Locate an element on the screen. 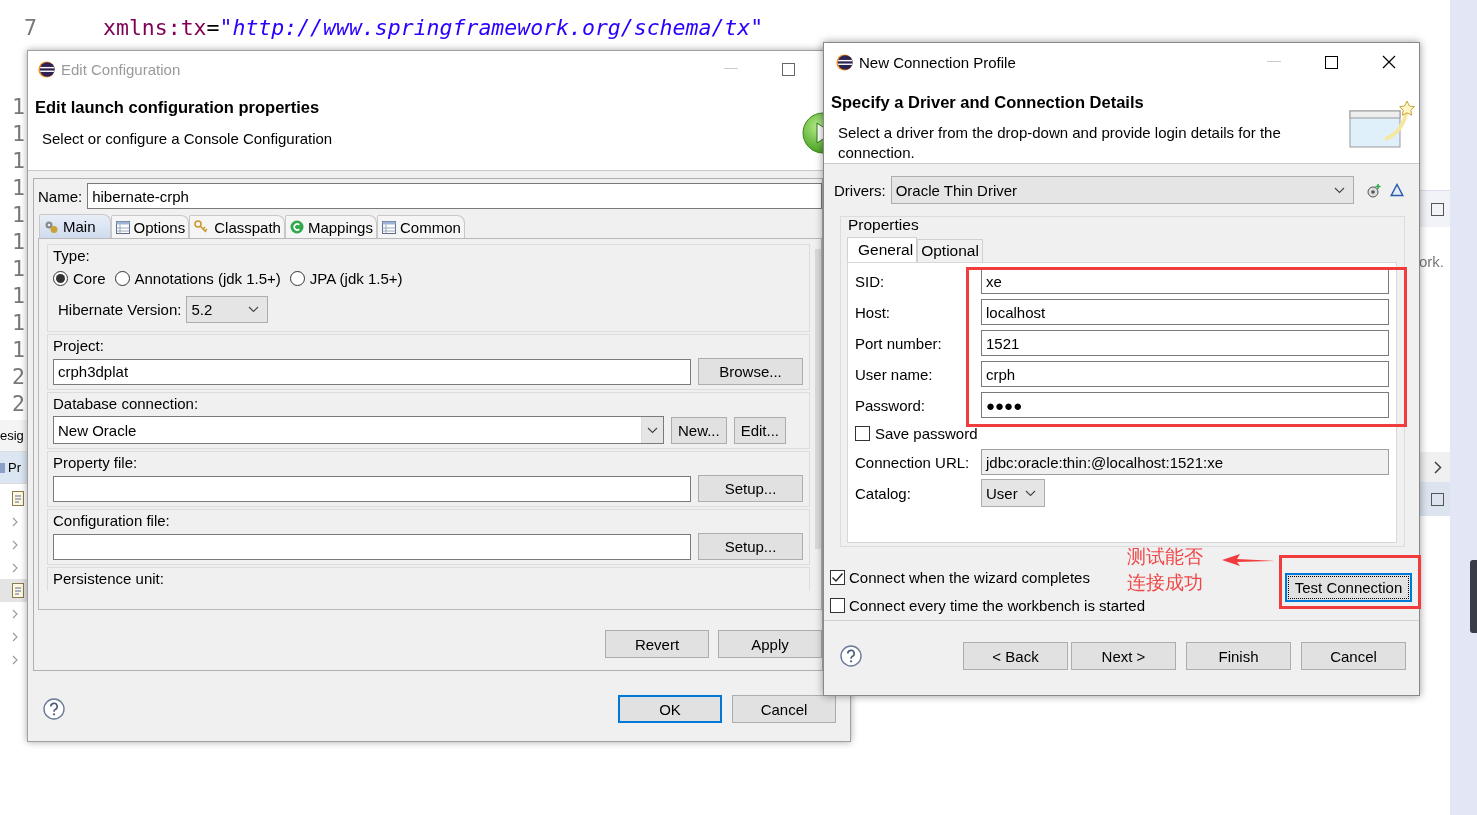 The height and width of the screenshot is (815, 1477). input-field: ●●●● is located at coordinates (1185, 405).